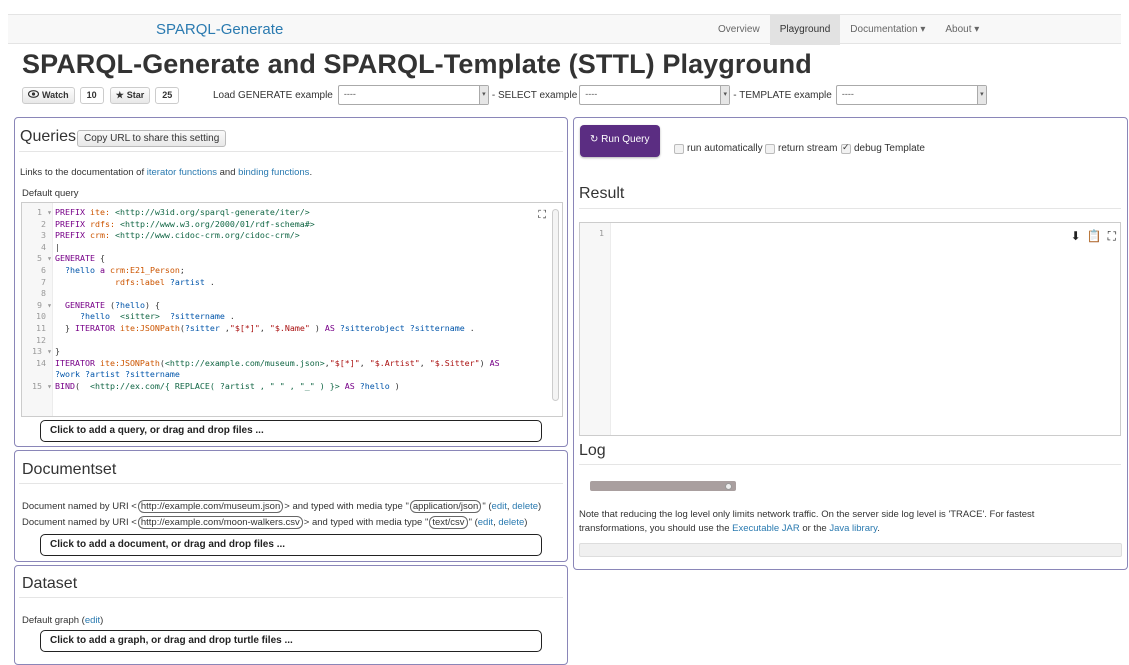 The width and height of the screenshot is (1129, 665). Describe the element at coordinates (801, 148) in the screenshot. I see `return-stream-option: return stream` at that location.